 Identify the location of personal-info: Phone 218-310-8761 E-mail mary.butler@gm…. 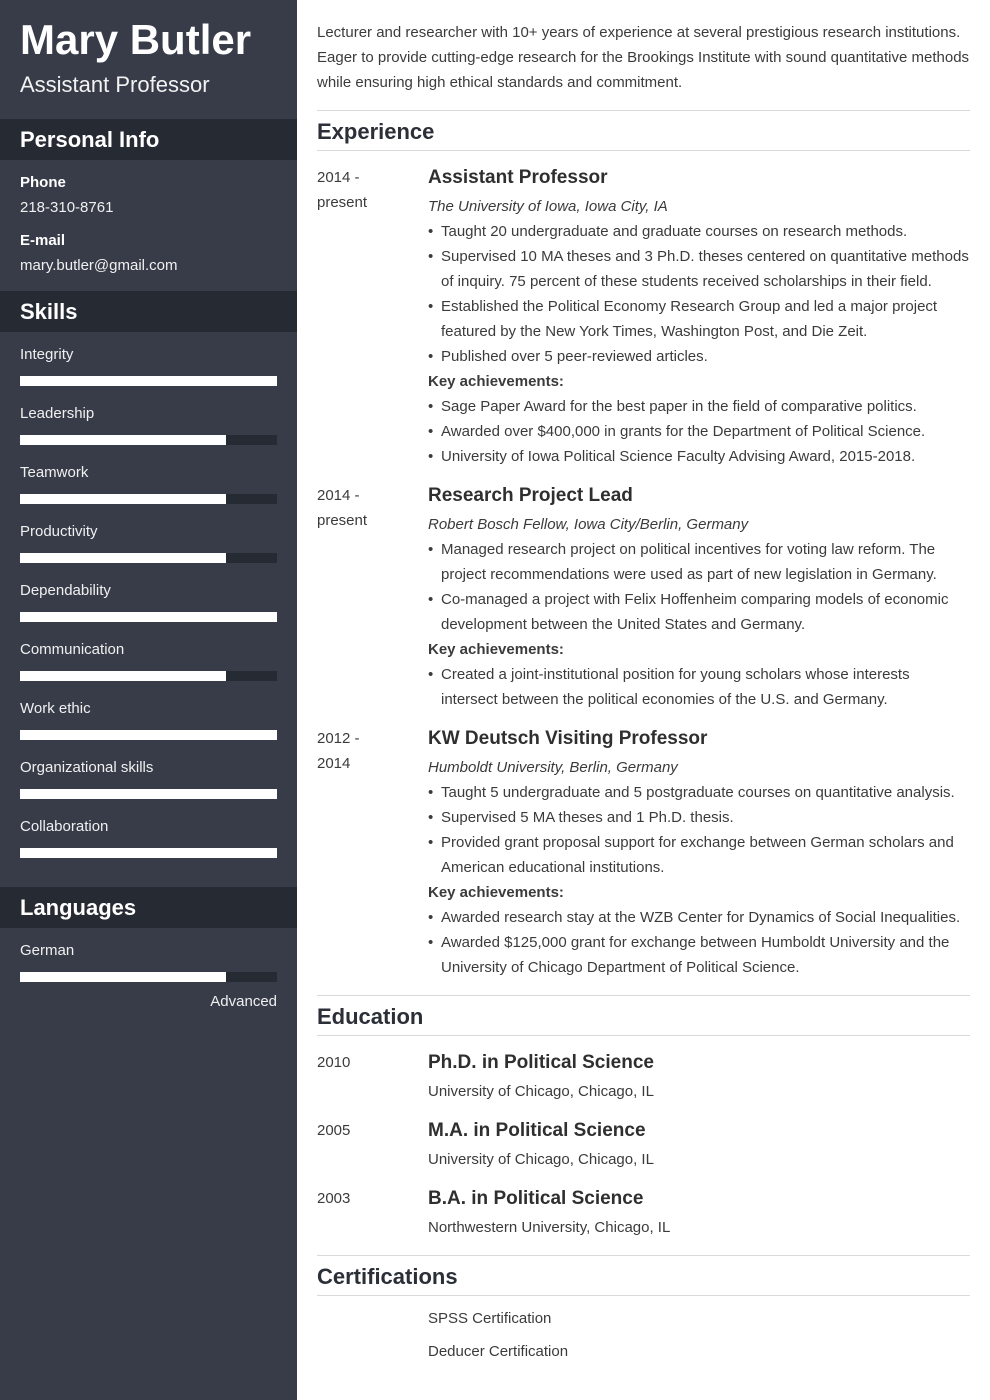
(148, 225).